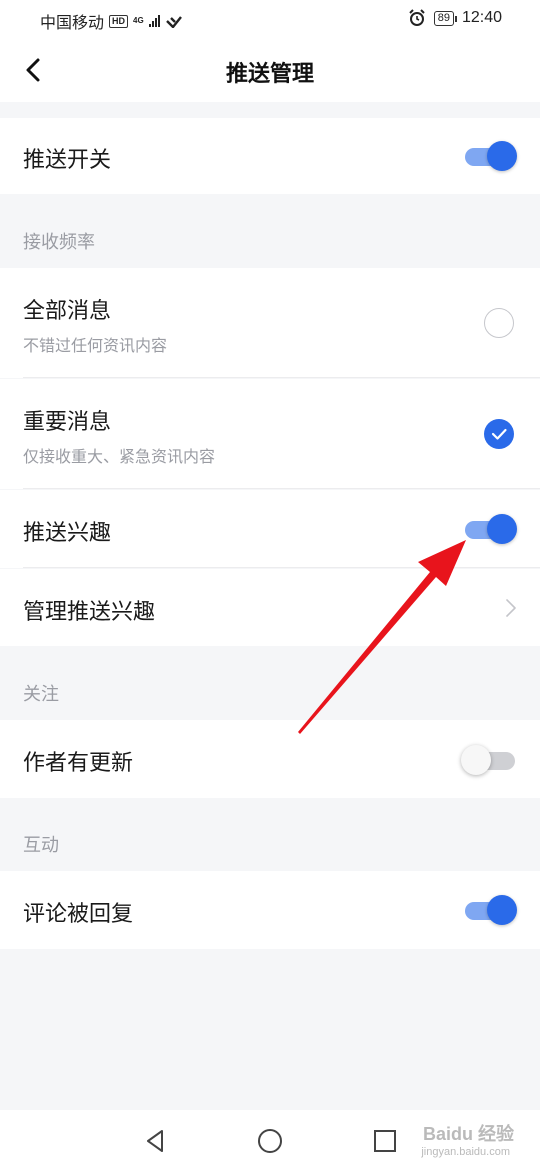 This screenshot has width=540, height=1170. What do you see at coordinates (78, 763) in the screenshot?
I see `author-update-label: 作者有更新` at bounding box center [78, 763].